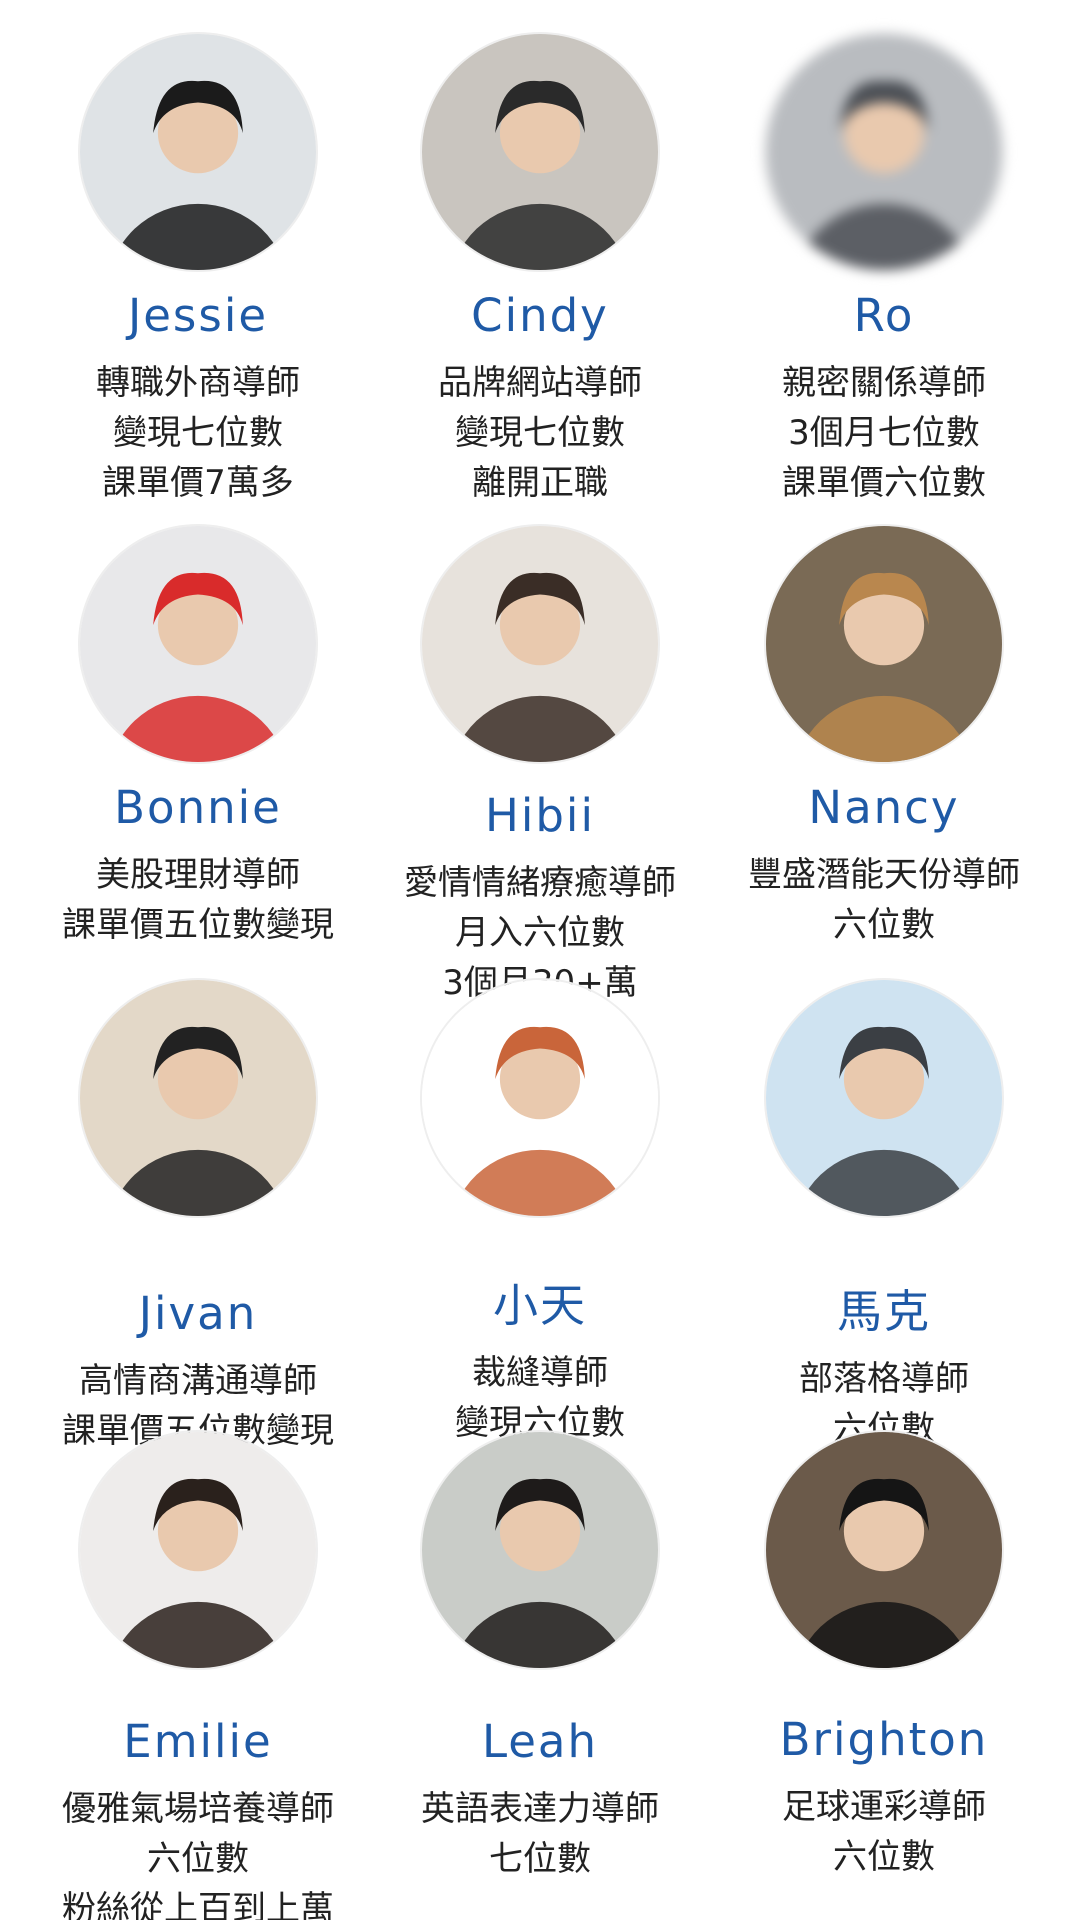 This screenshot has height=1920, width=1080. What do you see at coordinates (540, 767) in the screenshot?
I see `mentor-card: Hibii愛情情緒療癒導師月入六位數3個月30+萬` at bounding box center [540, 767].